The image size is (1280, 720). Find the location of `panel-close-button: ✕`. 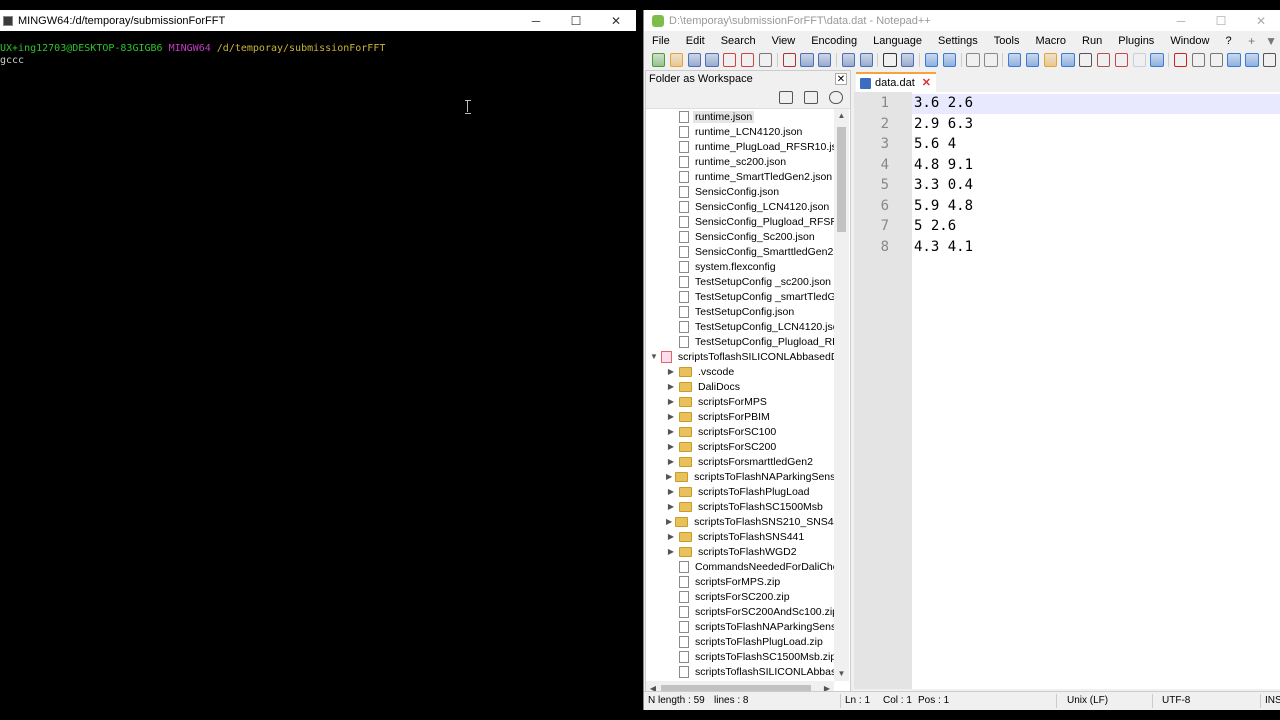

panel-close-button: ✕ is located at coordinates (841, 79).